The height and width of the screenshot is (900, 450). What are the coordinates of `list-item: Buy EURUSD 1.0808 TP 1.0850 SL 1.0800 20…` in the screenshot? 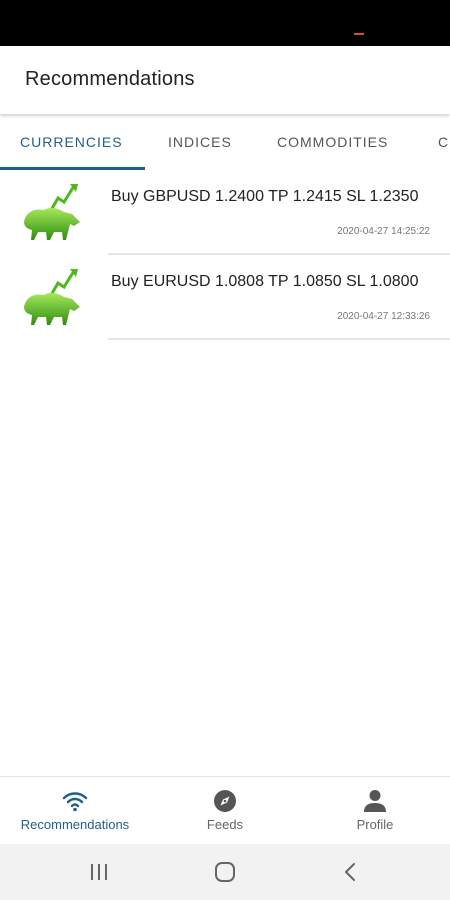 It's located at (225, 297).